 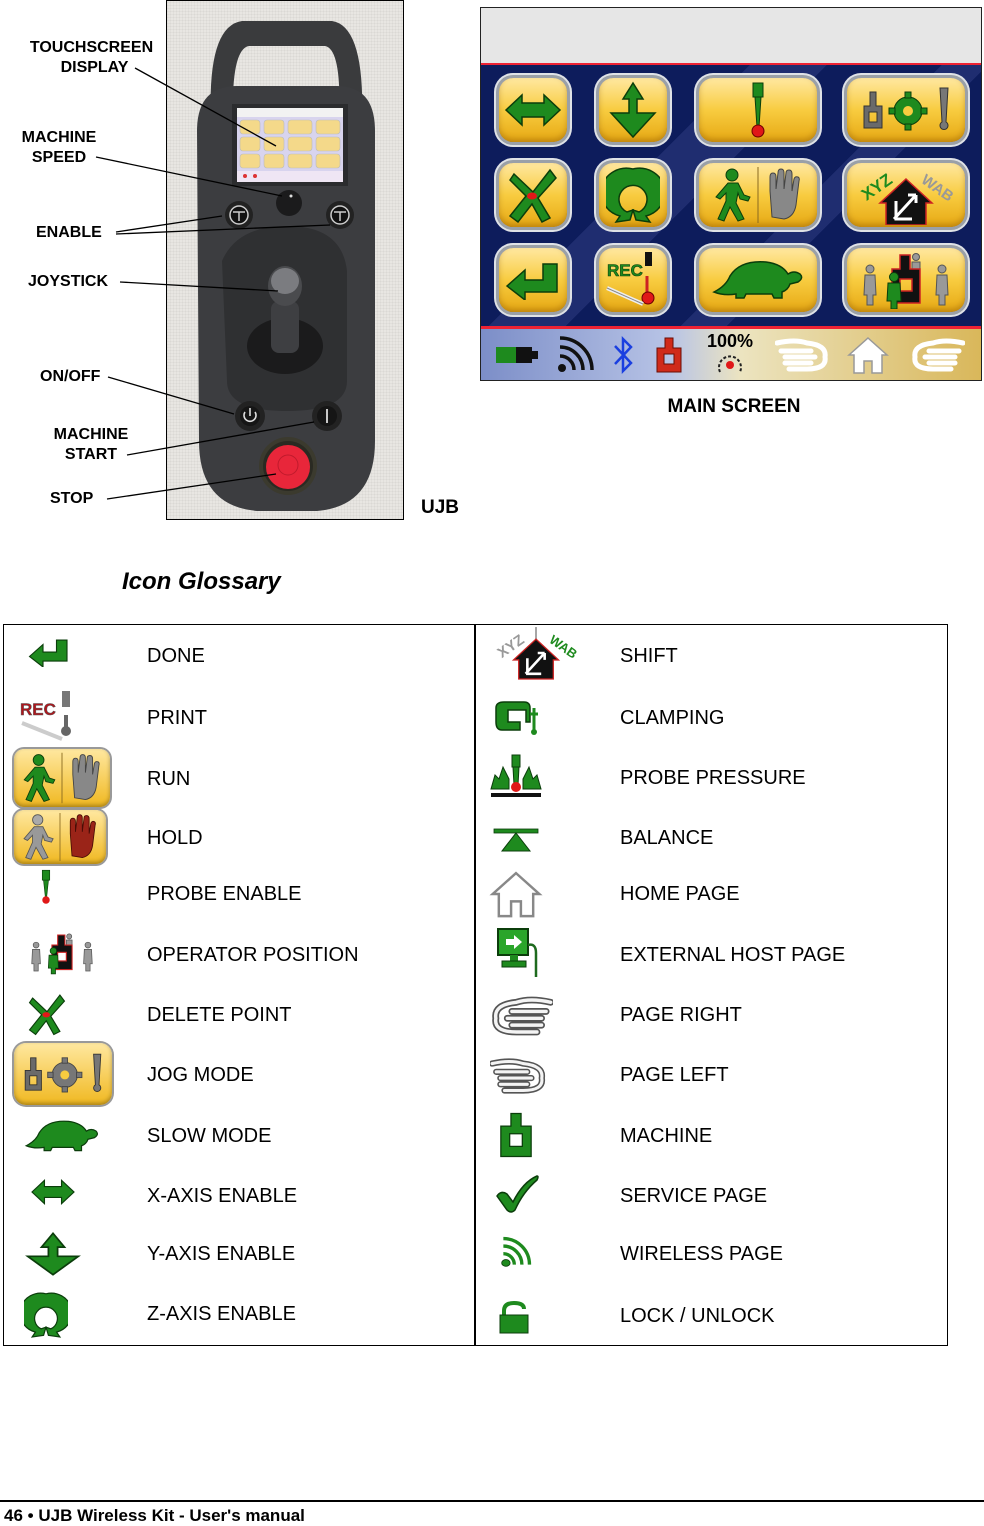 I want to click on glossary-label: BALANCE, so click(x=667, y=838).